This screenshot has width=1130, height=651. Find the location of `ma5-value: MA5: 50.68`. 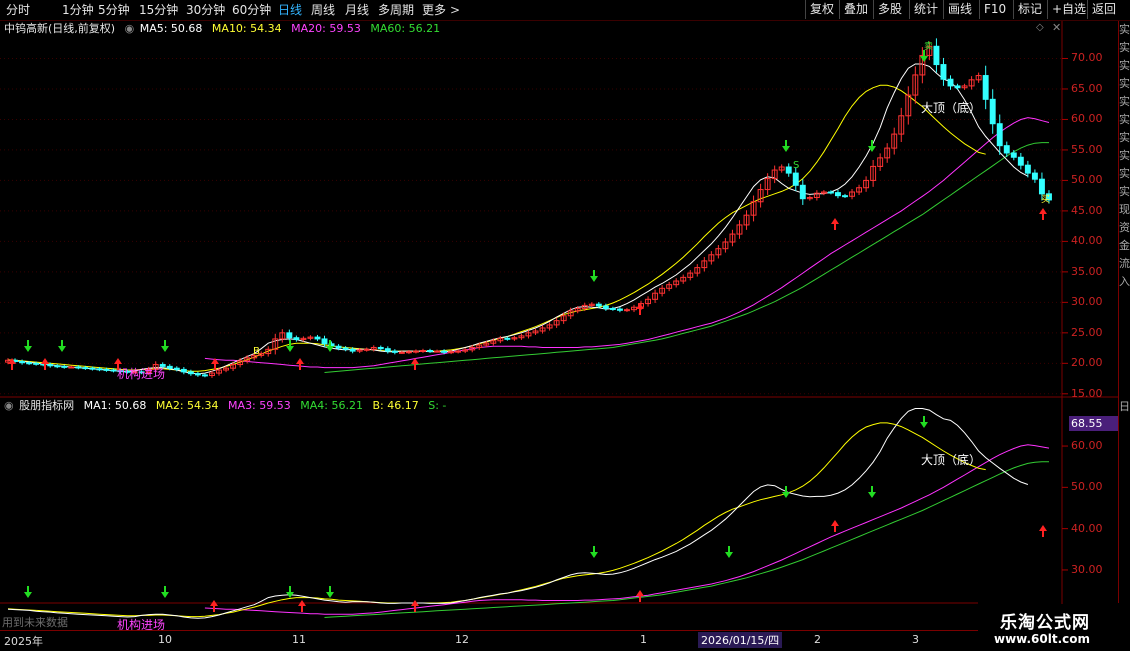

ma5-value: MA5: 50.68 is located at coordinates (171, 28).